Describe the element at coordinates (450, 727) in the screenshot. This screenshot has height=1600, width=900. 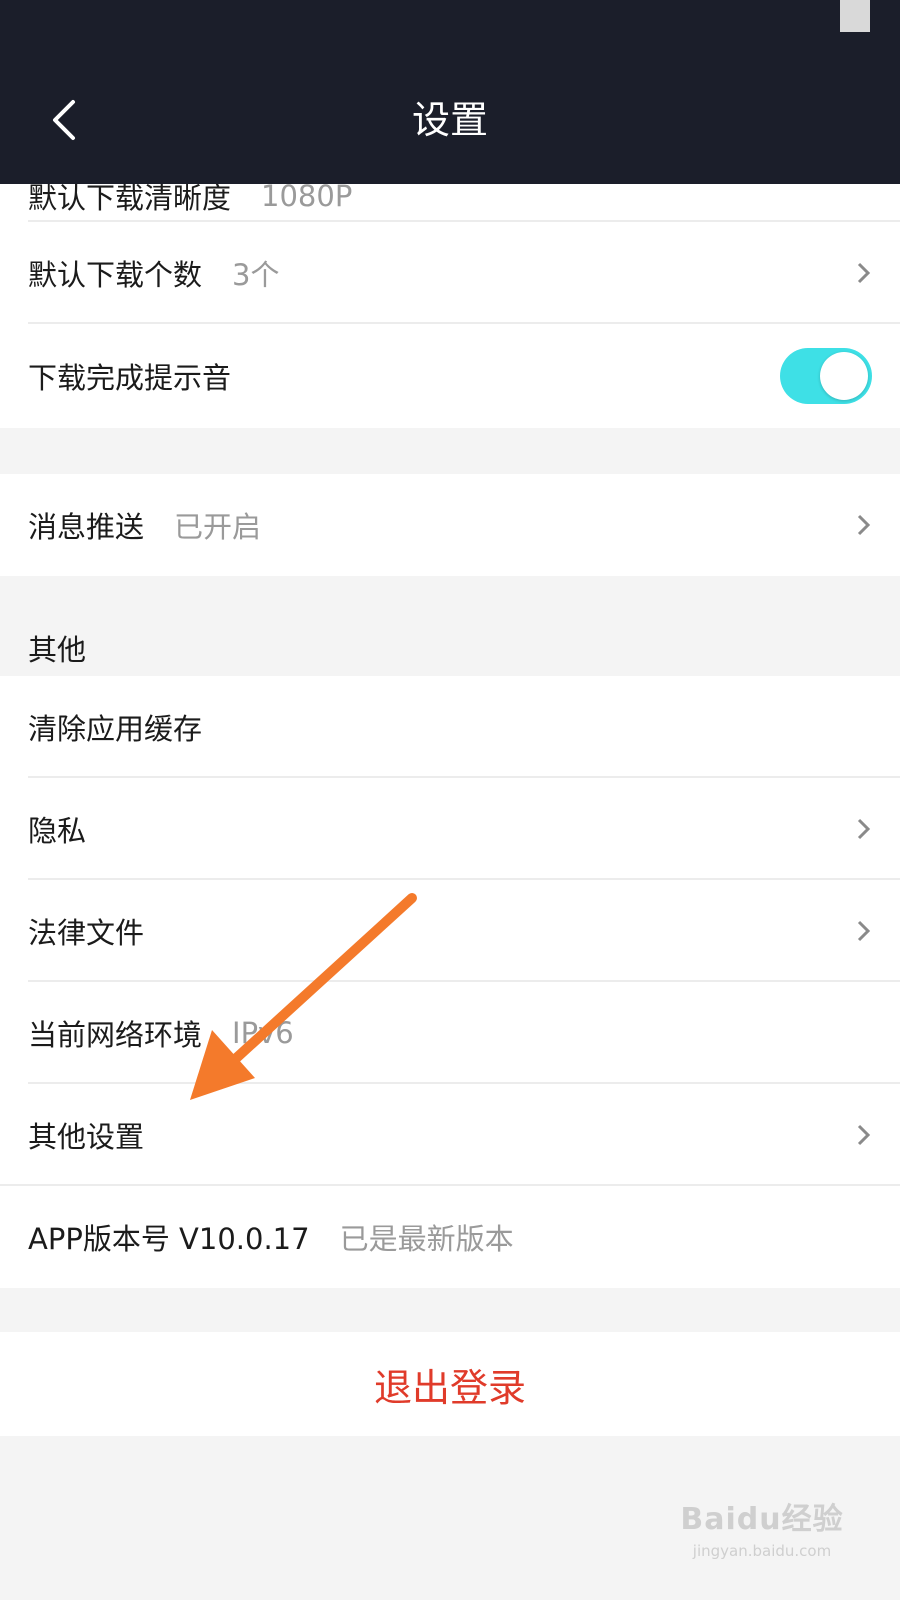
I see `clear-cache-row: 清除应用缓存` at that location.